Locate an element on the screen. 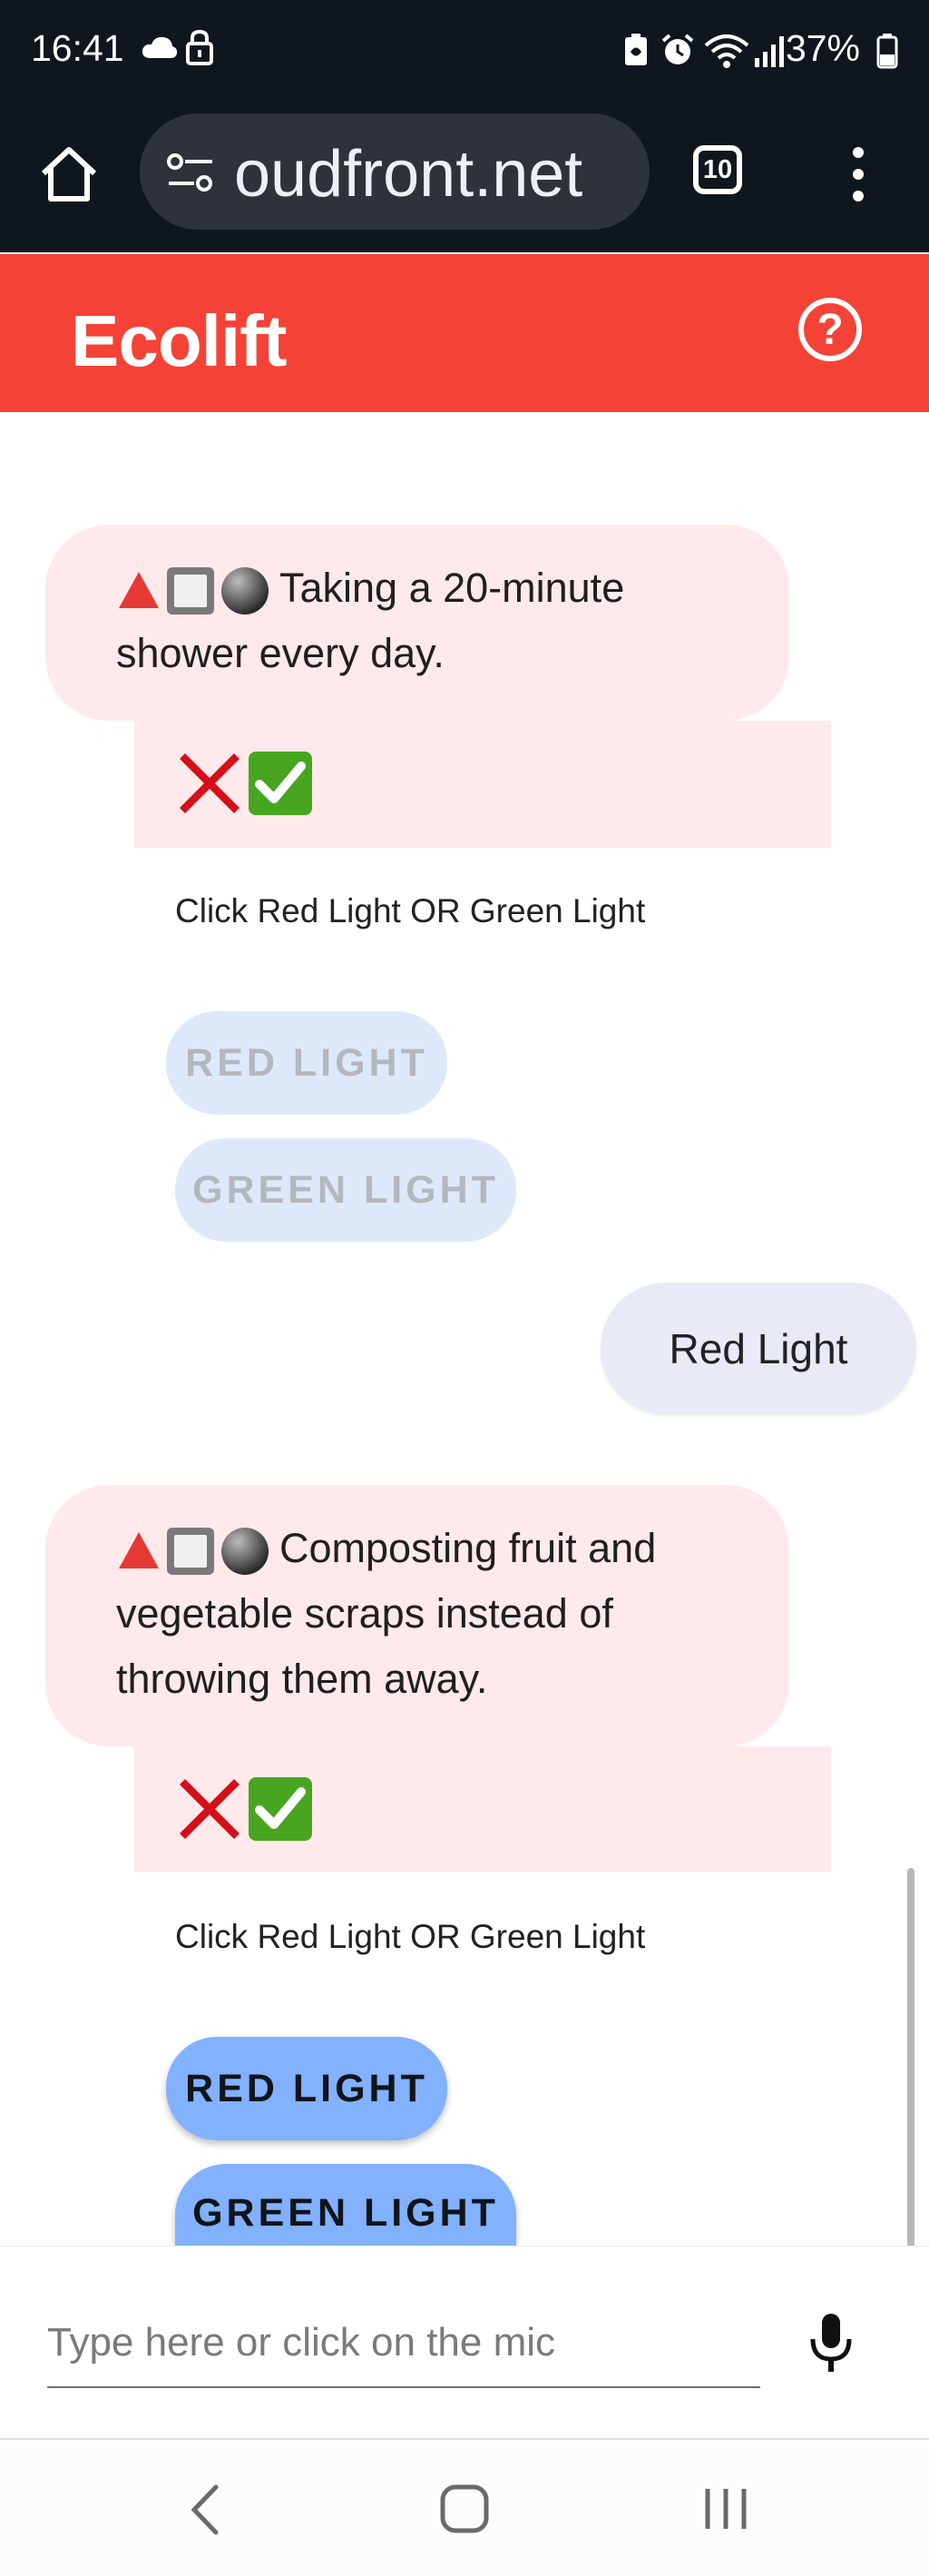 This screenshot has width=929, height=2576. status-bar: 16:41 37% is located at coordinates (464, 52).